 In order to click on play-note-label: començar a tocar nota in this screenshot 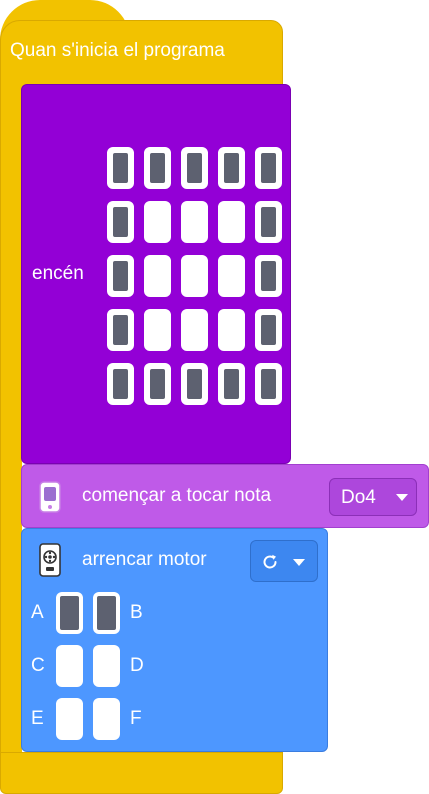, I will do `click(177, 495)`.